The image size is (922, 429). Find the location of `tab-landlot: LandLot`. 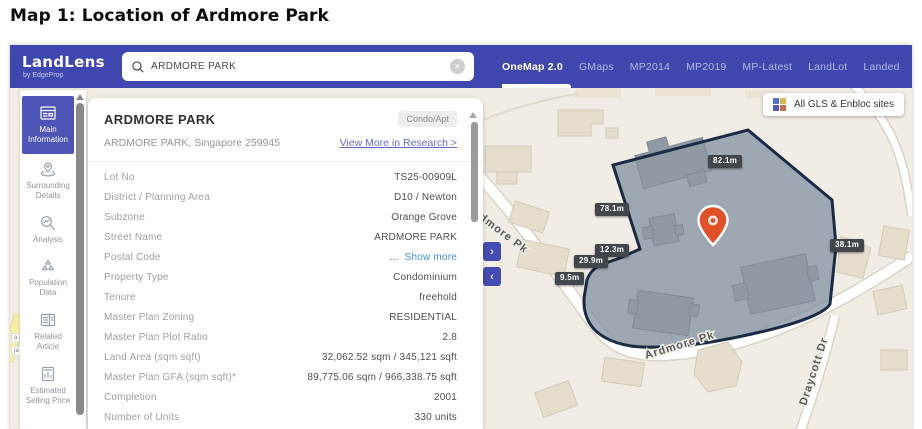

tab-landlot: LandLot is located at coordinates (827, 66).